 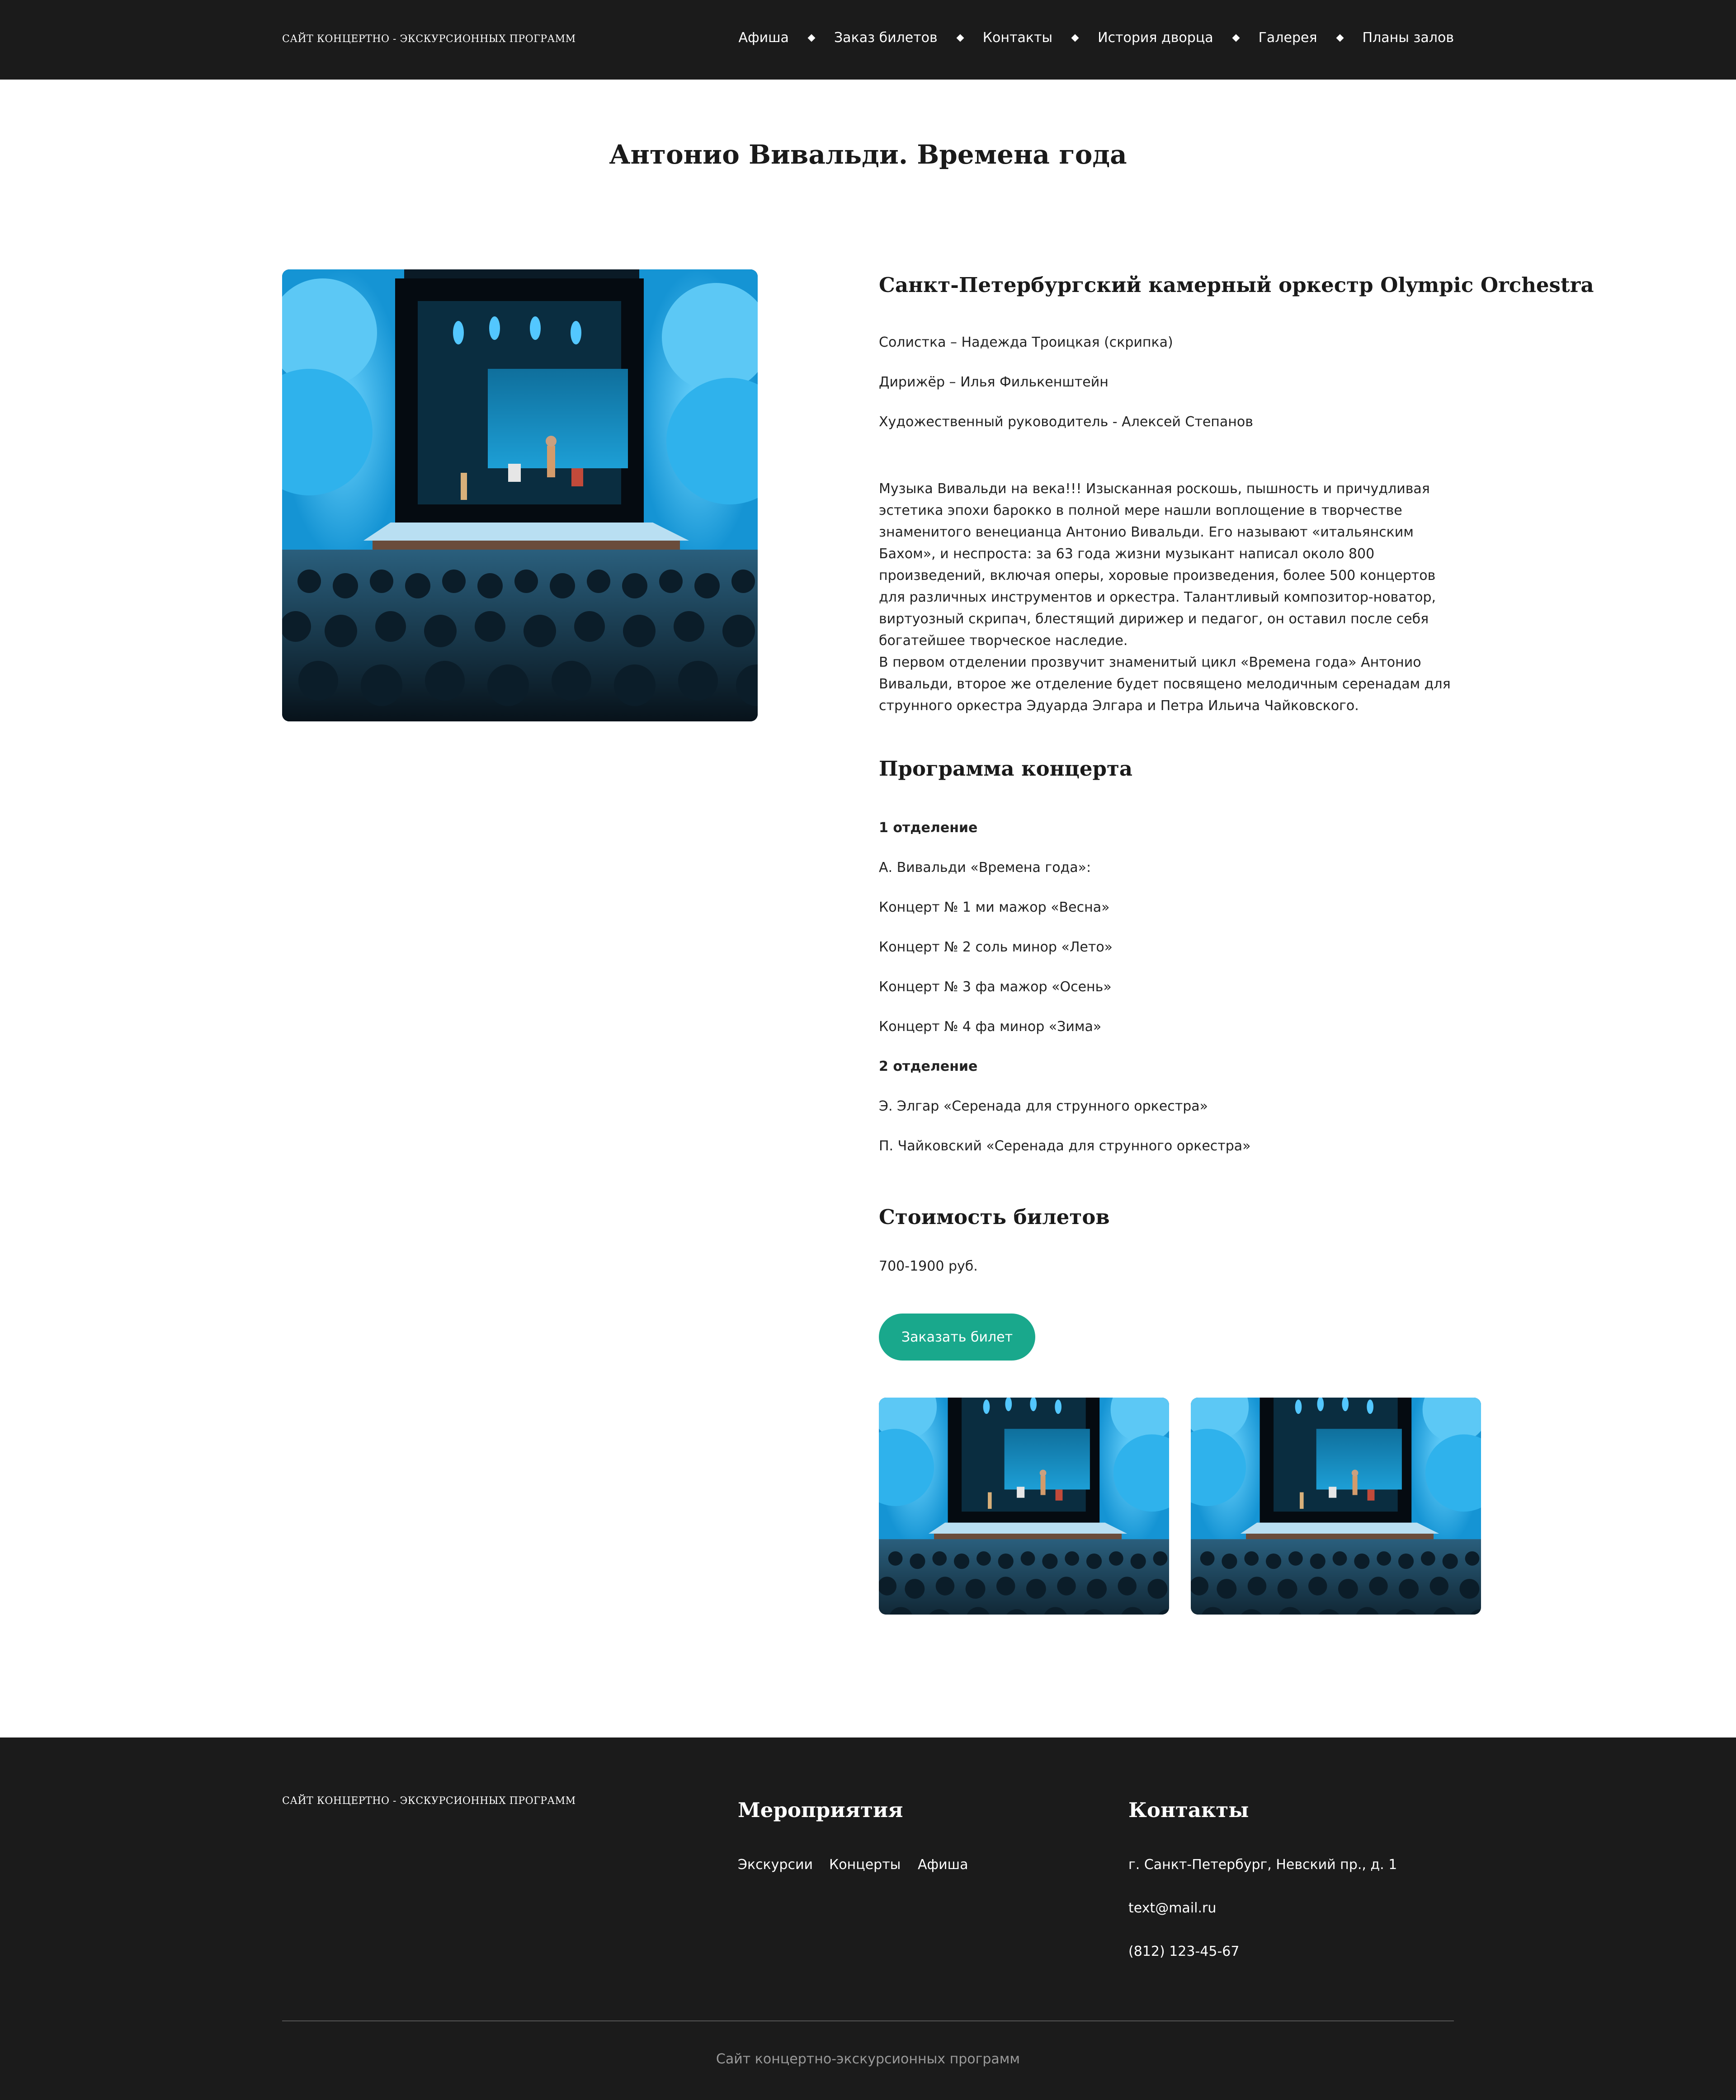 I want to click on footer-email: text@mail.ru, so click(x=1172, y=1908).